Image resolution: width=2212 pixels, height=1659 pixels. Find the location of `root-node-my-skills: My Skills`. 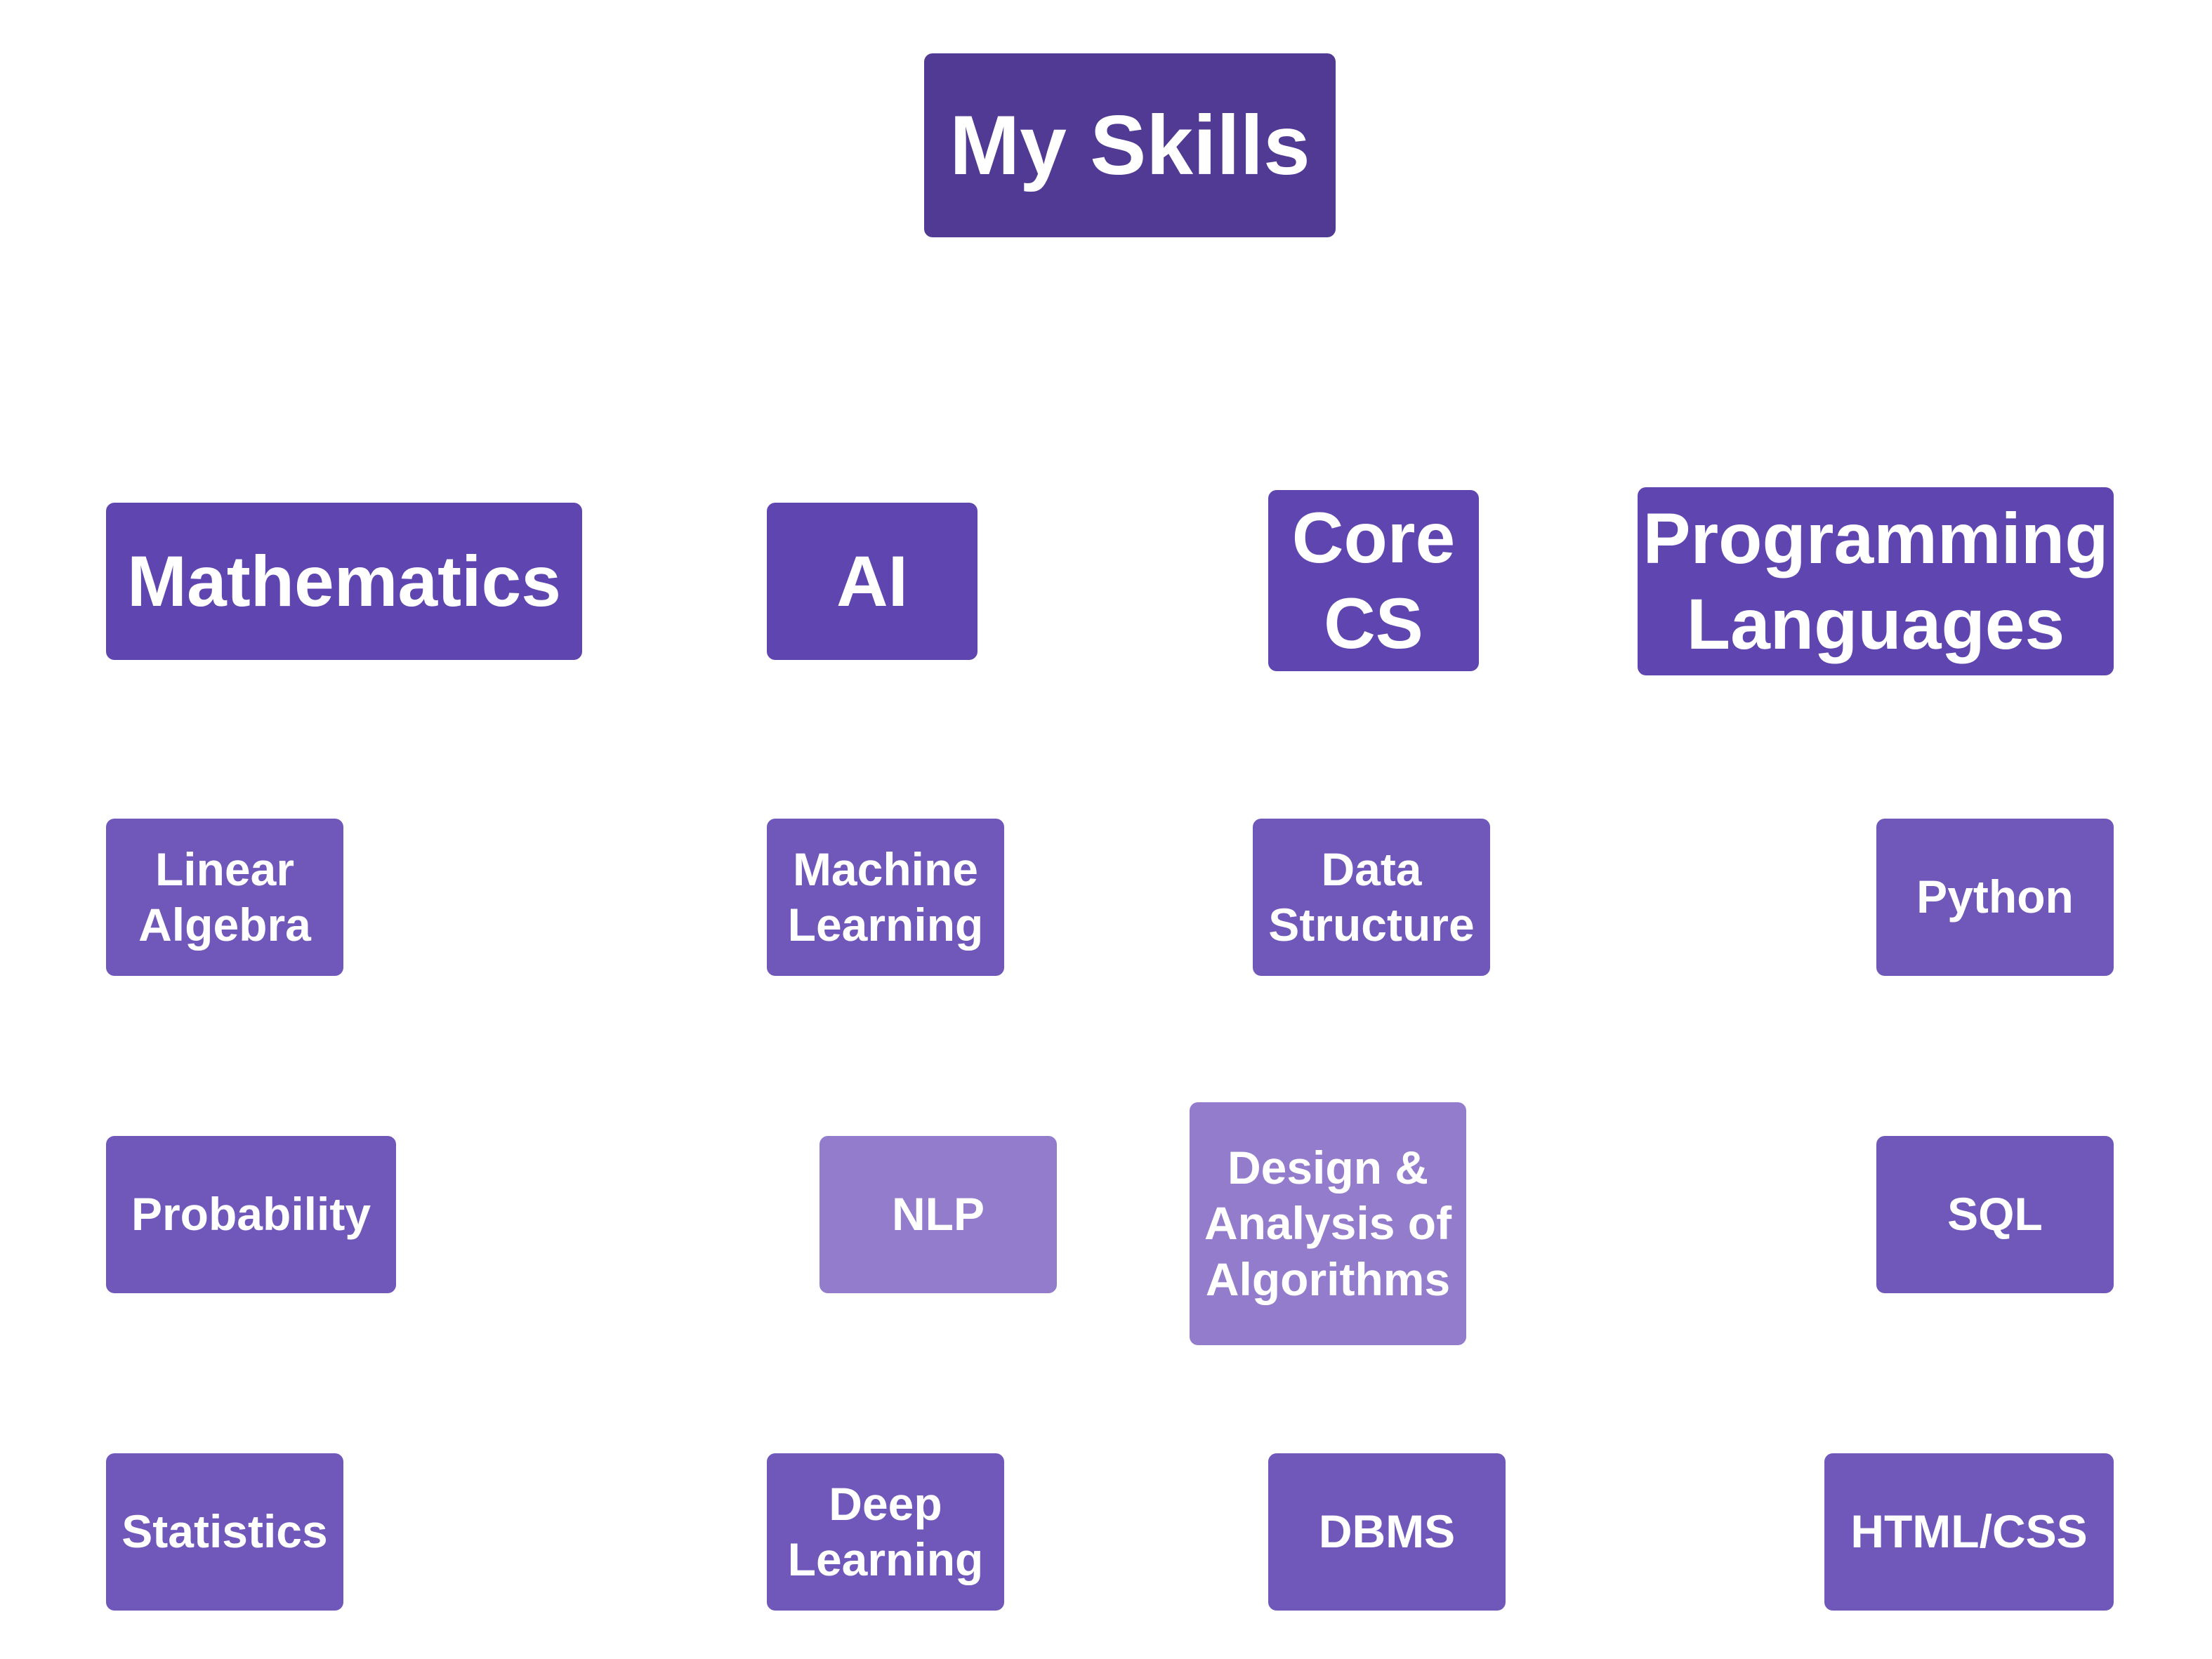

root-node-my-skills: My Skills is located at coordinates (1130, 145).